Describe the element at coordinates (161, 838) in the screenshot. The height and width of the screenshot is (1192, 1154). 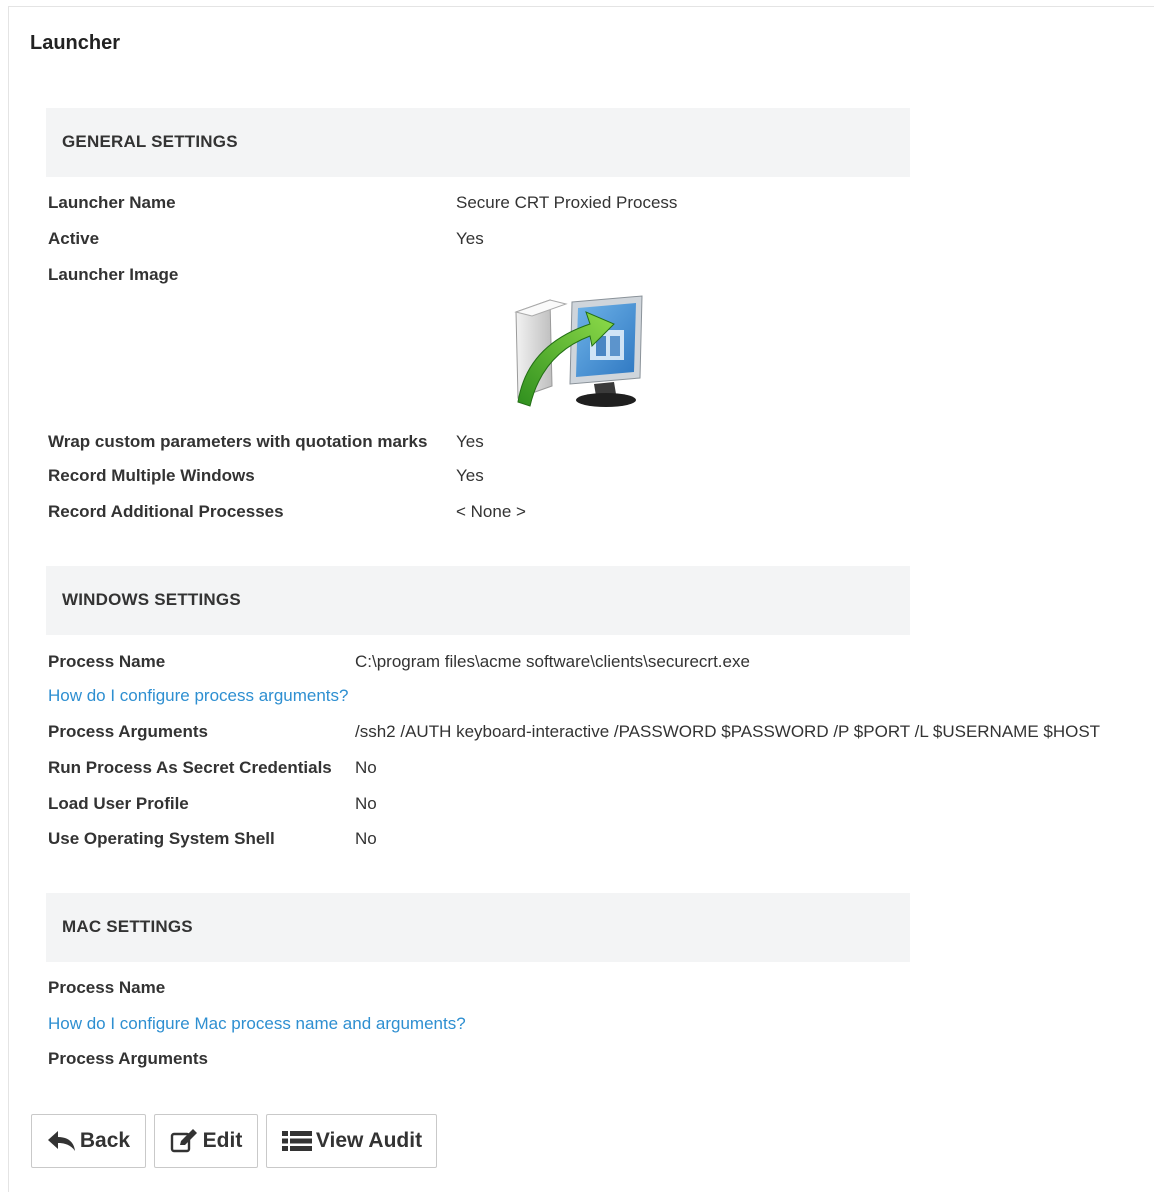
I see `use-os-shell-label: Use Operating System Shell` at that location.